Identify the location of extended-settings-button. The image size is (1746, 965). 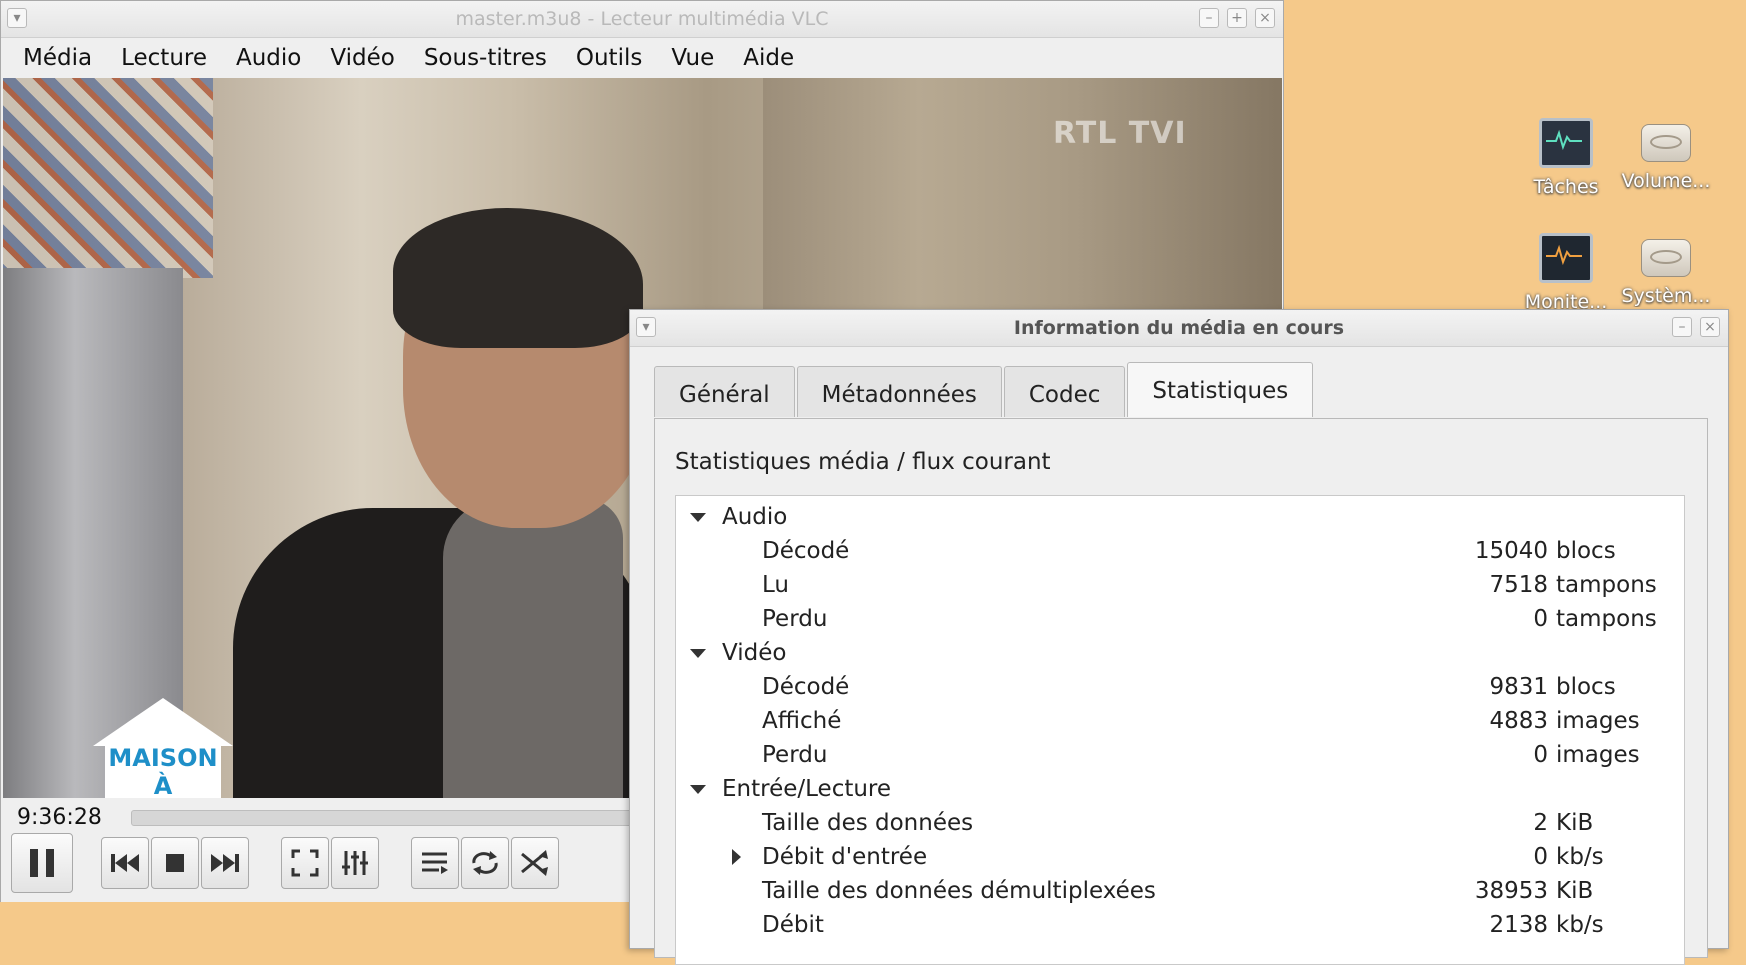
(355, 863).